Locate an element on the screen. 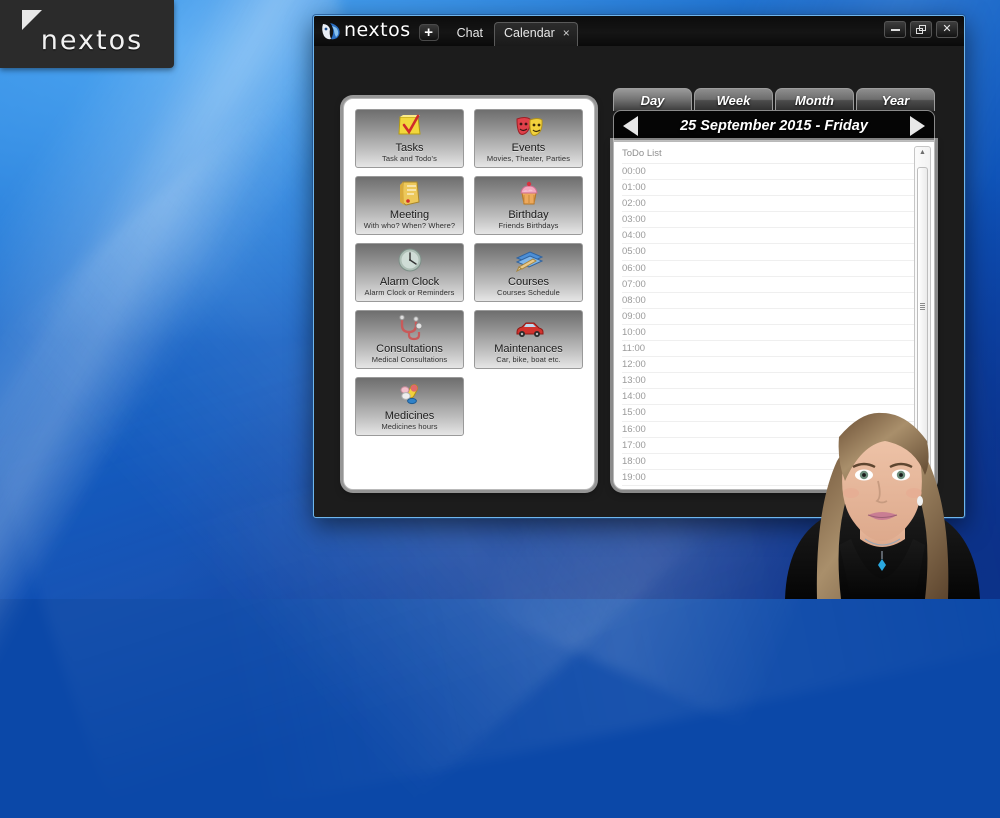 This screenshot has height=818, width=1000. minimize-icon is located at coordinates (895, 29).